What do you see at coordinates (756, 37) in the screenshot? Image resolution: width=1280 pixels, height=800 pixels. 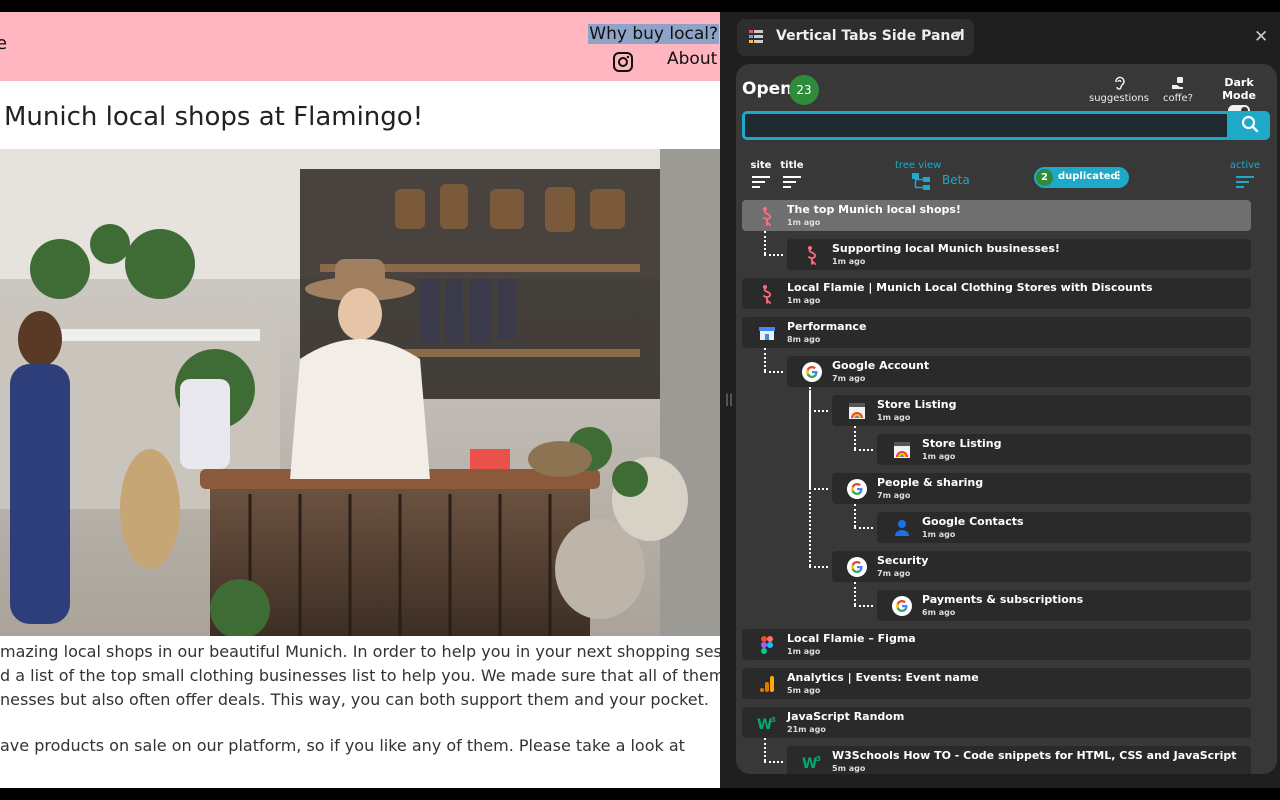 I see `vertical-tabs-icon` at bounding box center [756, 37].